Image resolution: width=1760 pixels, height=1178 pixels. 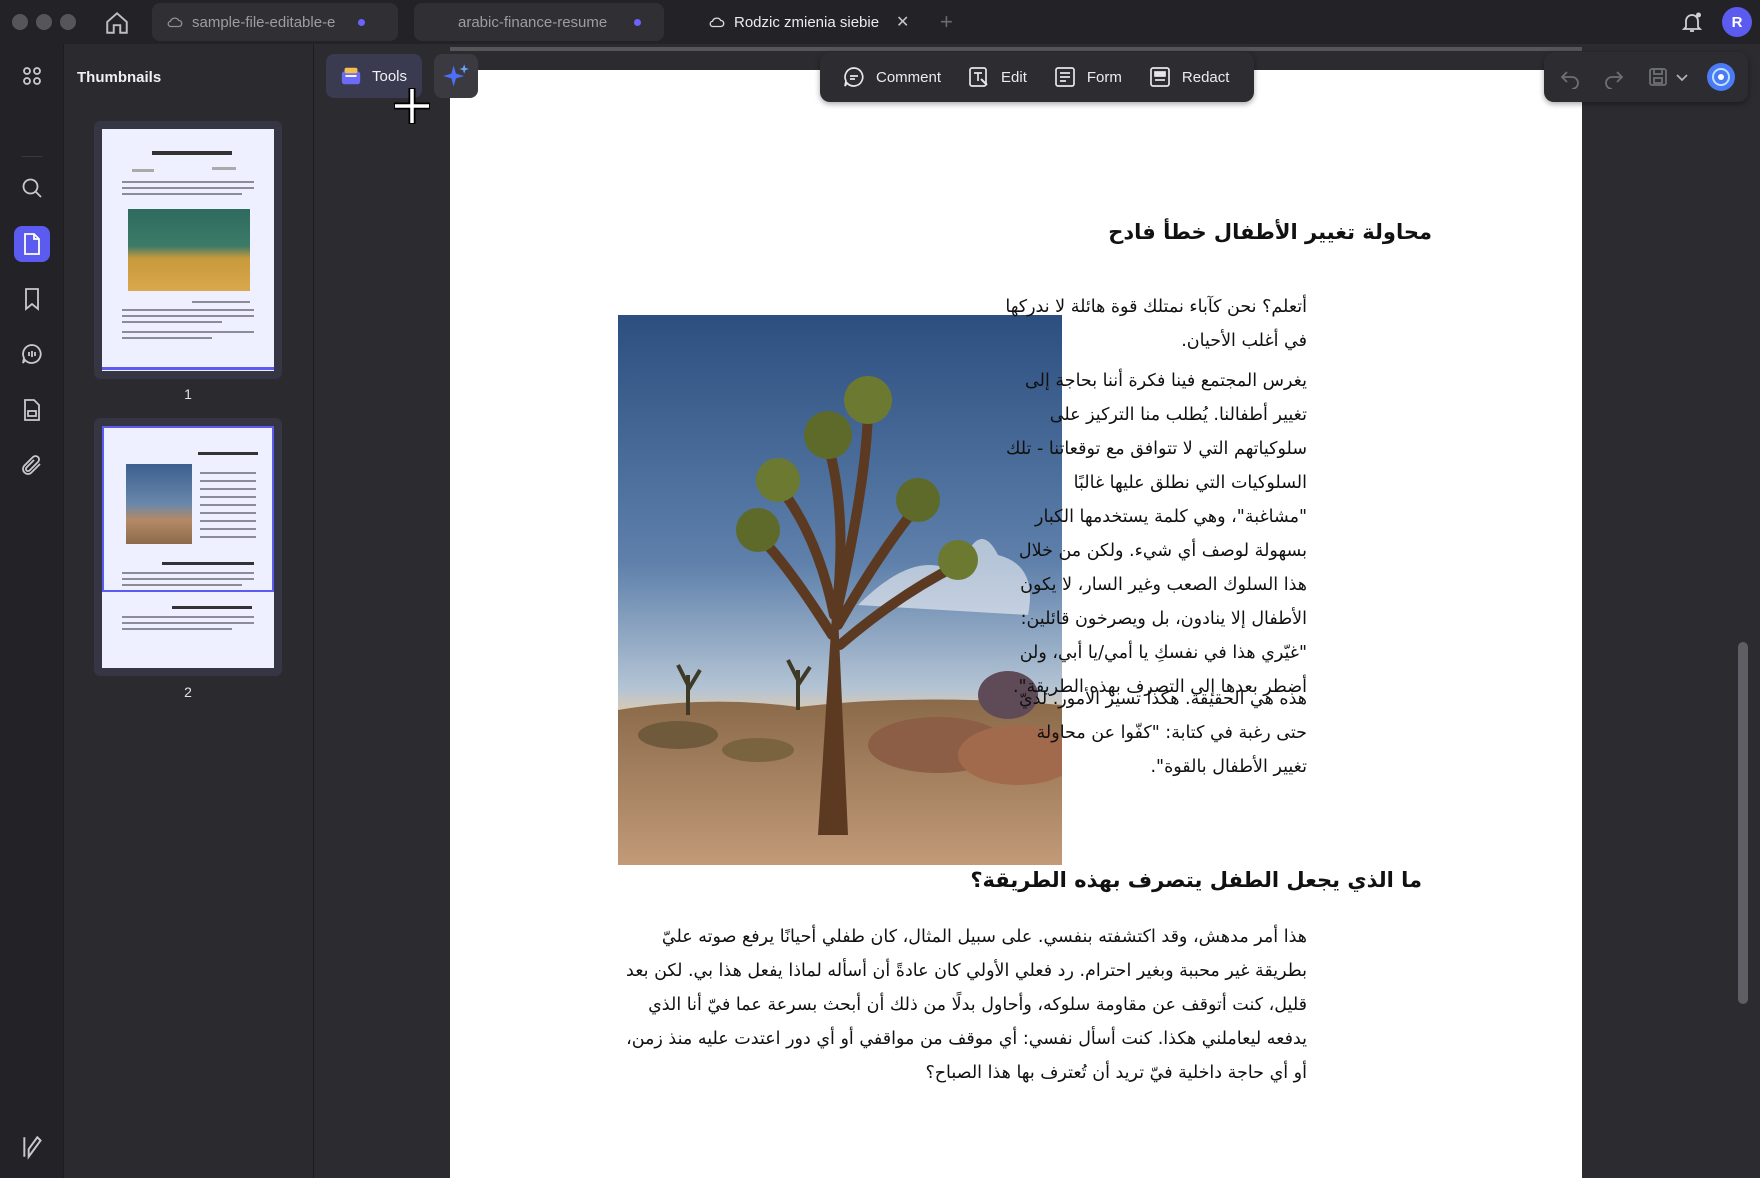 I want to click on panel-title: Thumbnails, so click(x=119, y=77).